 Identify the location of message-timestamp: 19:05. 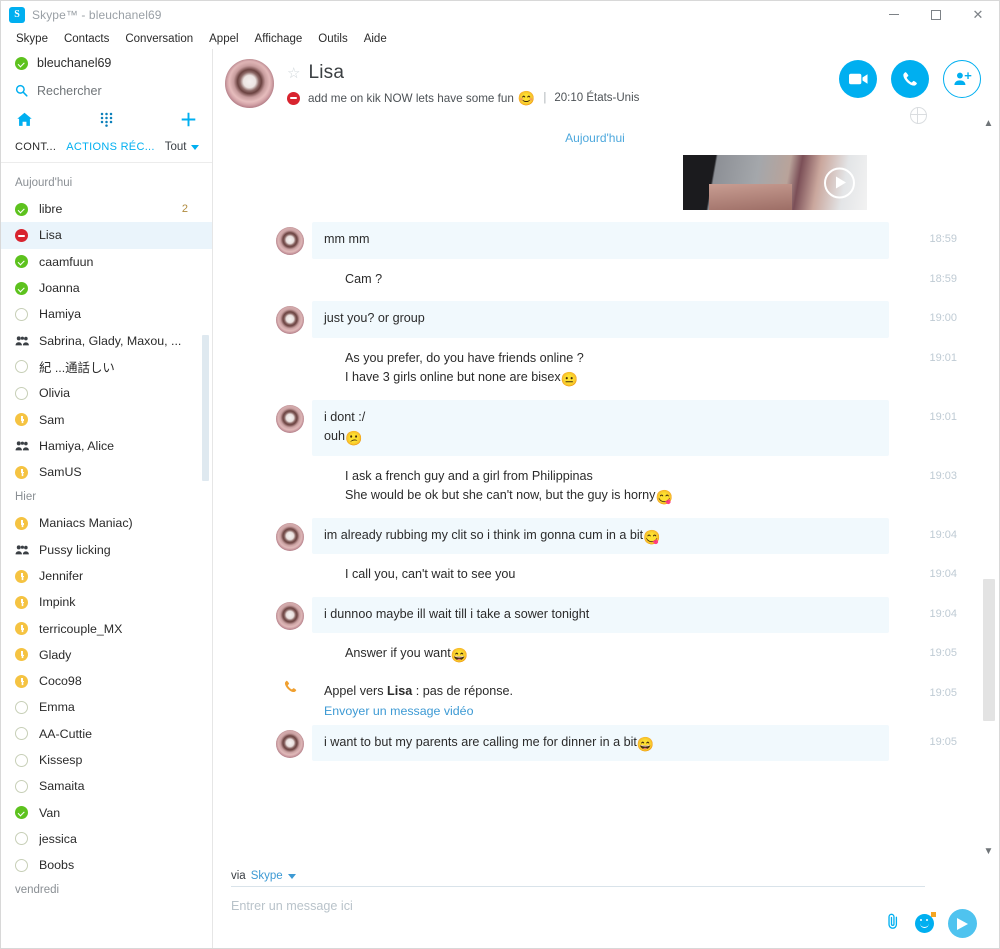
(943, 741).